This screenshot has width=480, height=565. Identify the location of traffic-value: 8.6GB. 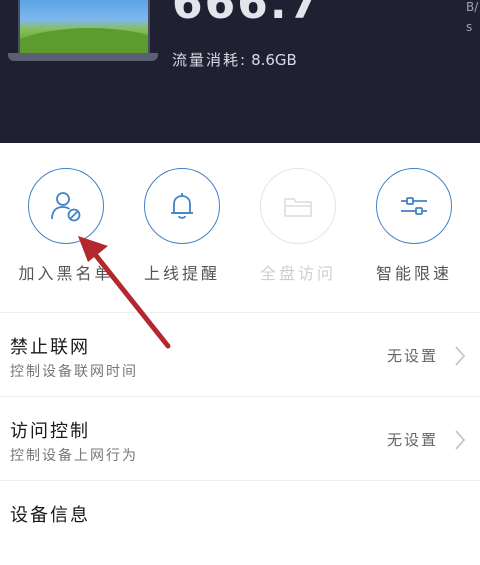
(274, 60).